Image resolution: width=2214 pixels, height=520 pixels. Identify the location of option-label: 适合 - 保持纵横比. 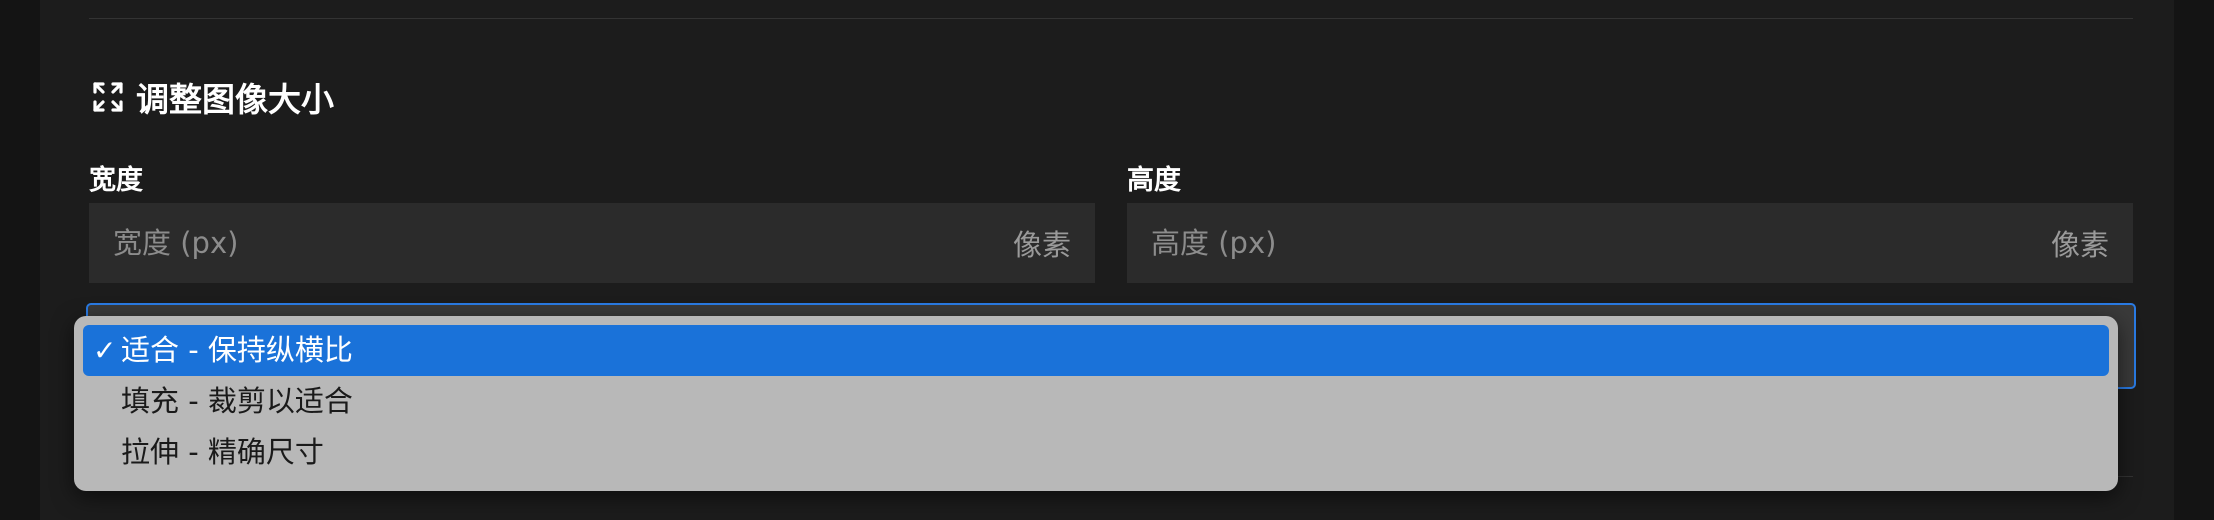
(237, 350).